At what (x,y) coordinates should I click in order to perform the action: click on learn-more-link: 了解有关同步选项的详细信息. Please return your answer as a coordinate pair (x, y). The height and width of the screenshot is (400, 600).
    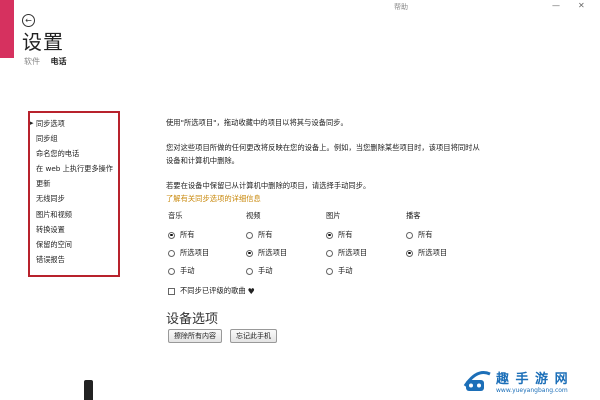
    Looking at the image, I should click on (213, 199).